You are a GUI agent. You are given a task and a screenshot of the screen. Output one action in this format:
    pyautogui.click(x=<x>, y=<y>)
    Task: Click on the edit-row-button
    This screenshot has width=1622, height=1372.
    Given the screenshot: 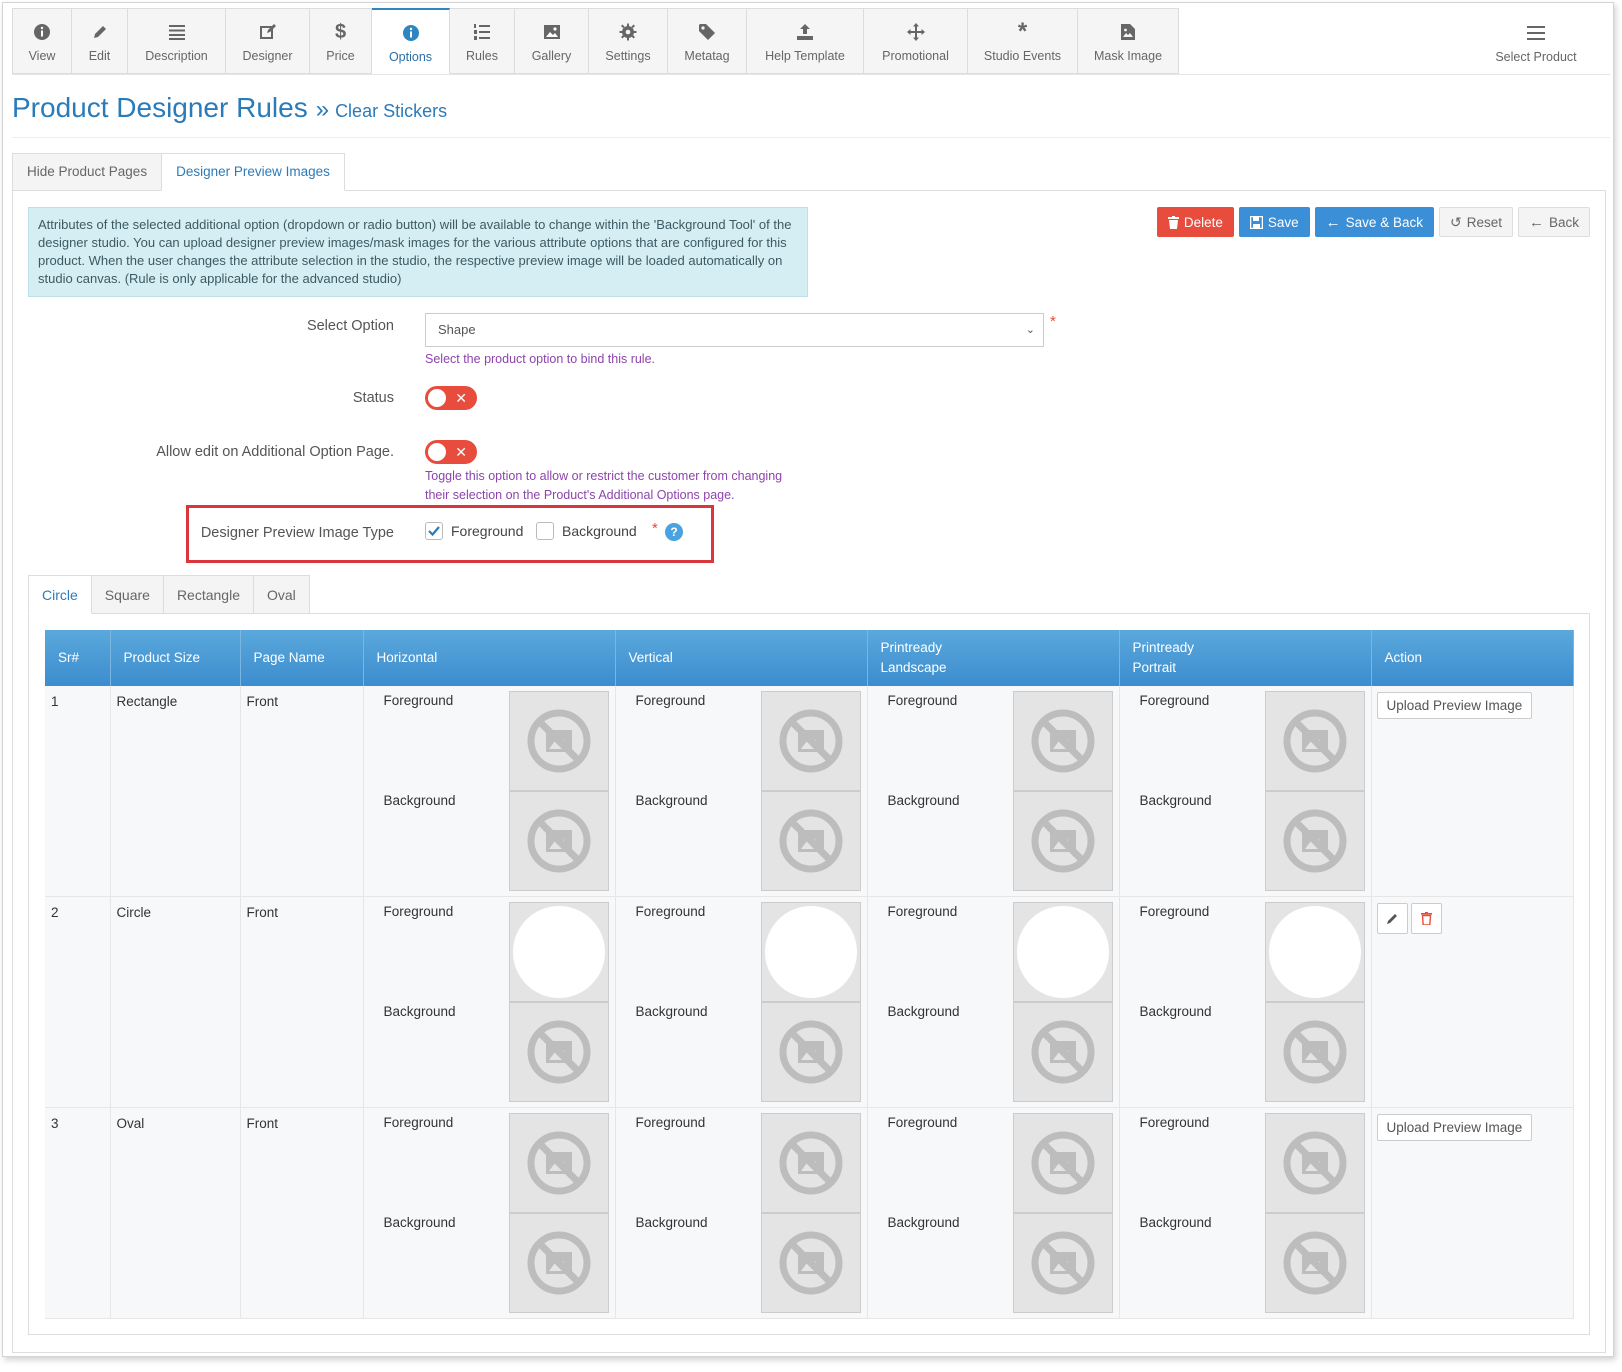 What is the action you would take?
    pyautogui.click(x=1392, y=918)
    